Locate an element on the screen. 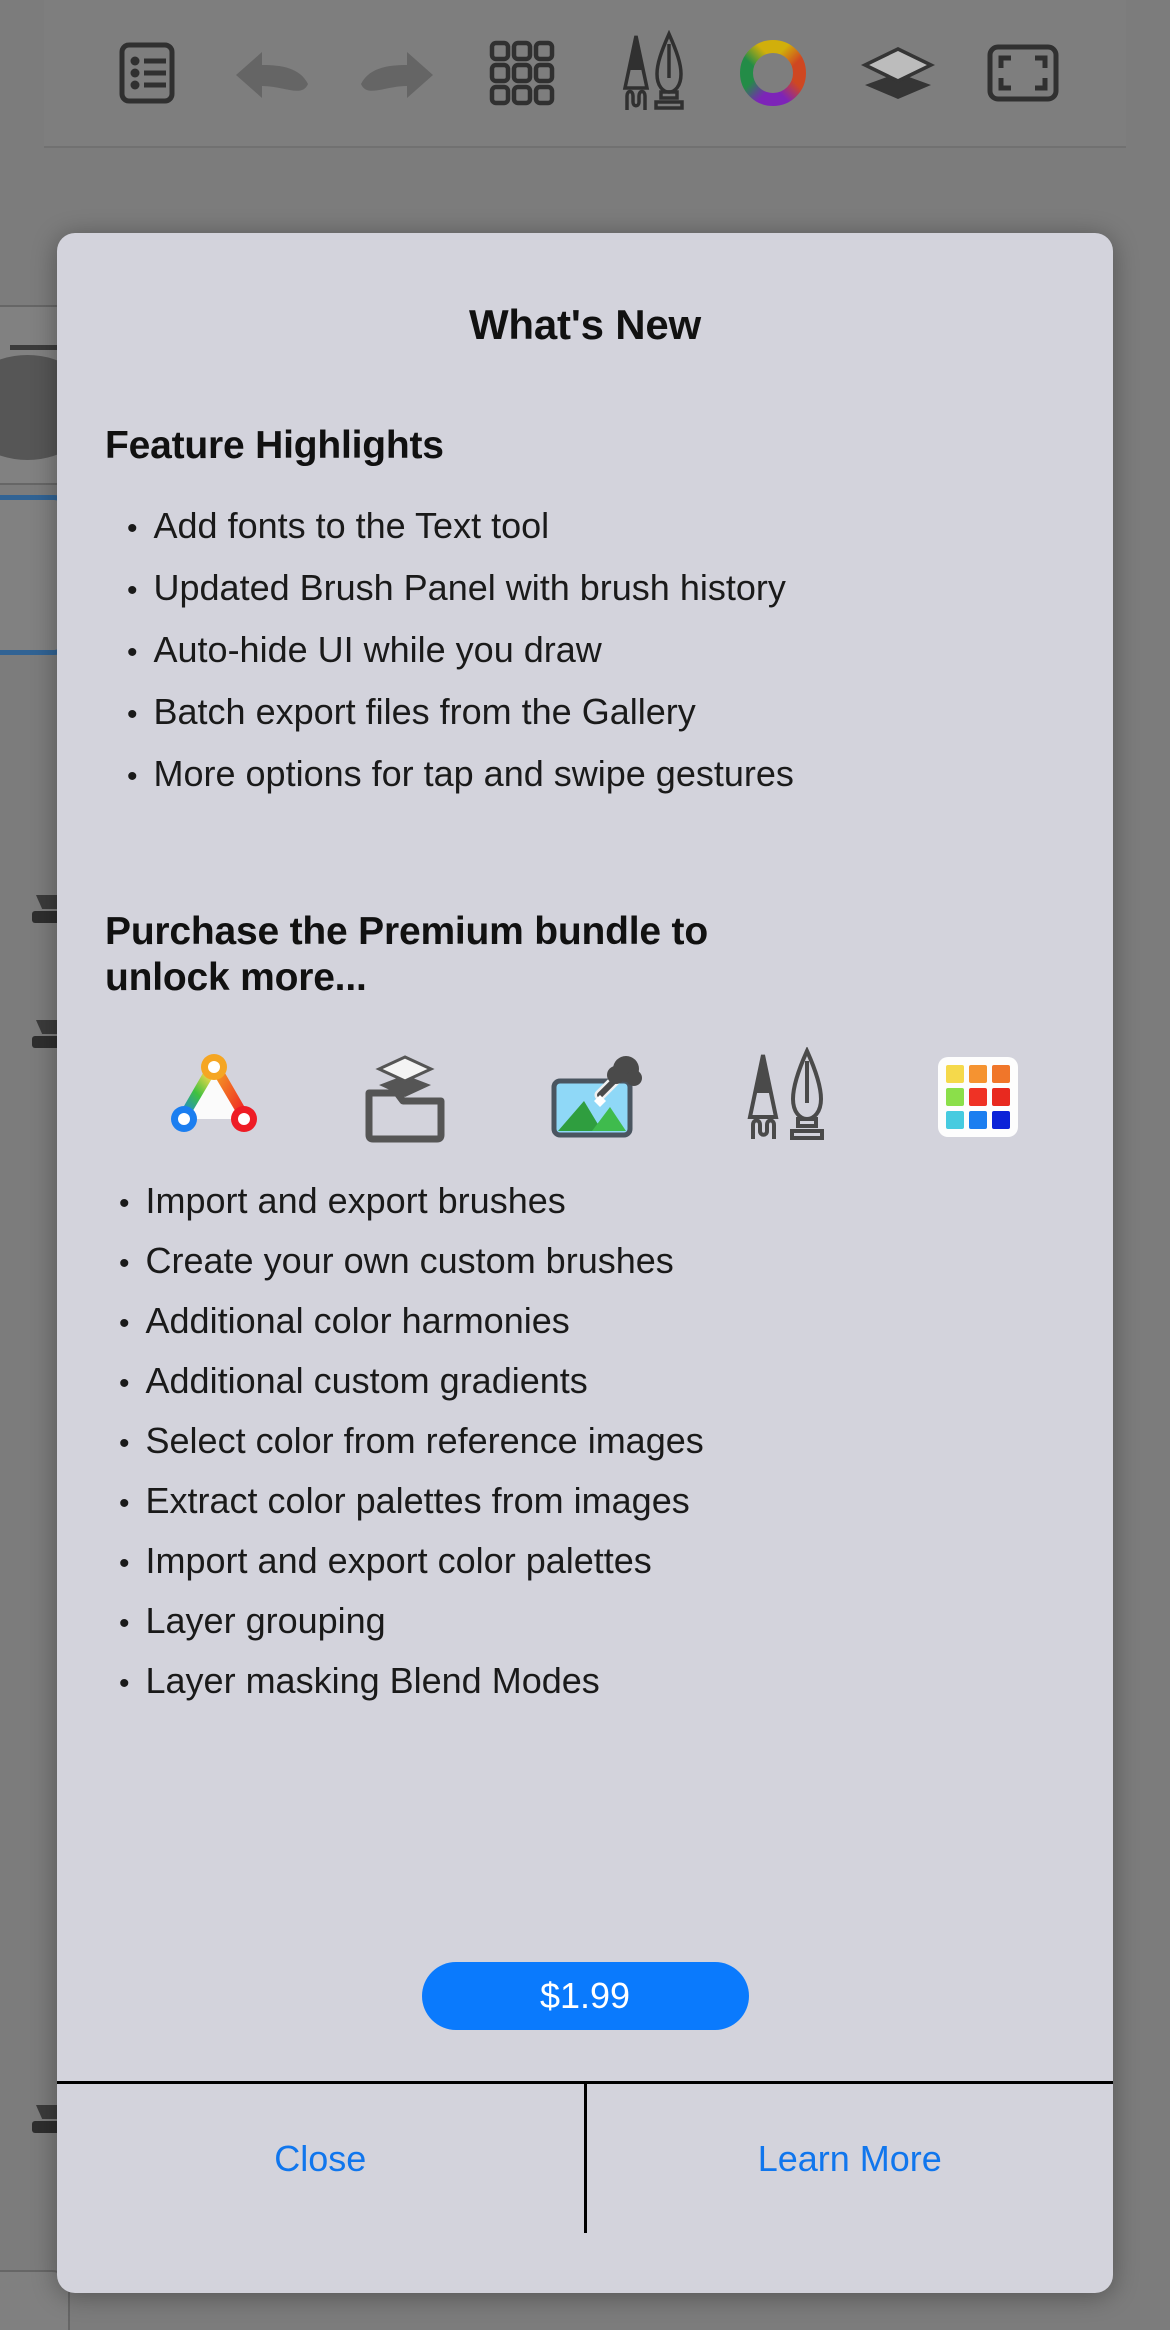  list-item: • Auto-hide UI while you draw is located at coordinates (596, 650).